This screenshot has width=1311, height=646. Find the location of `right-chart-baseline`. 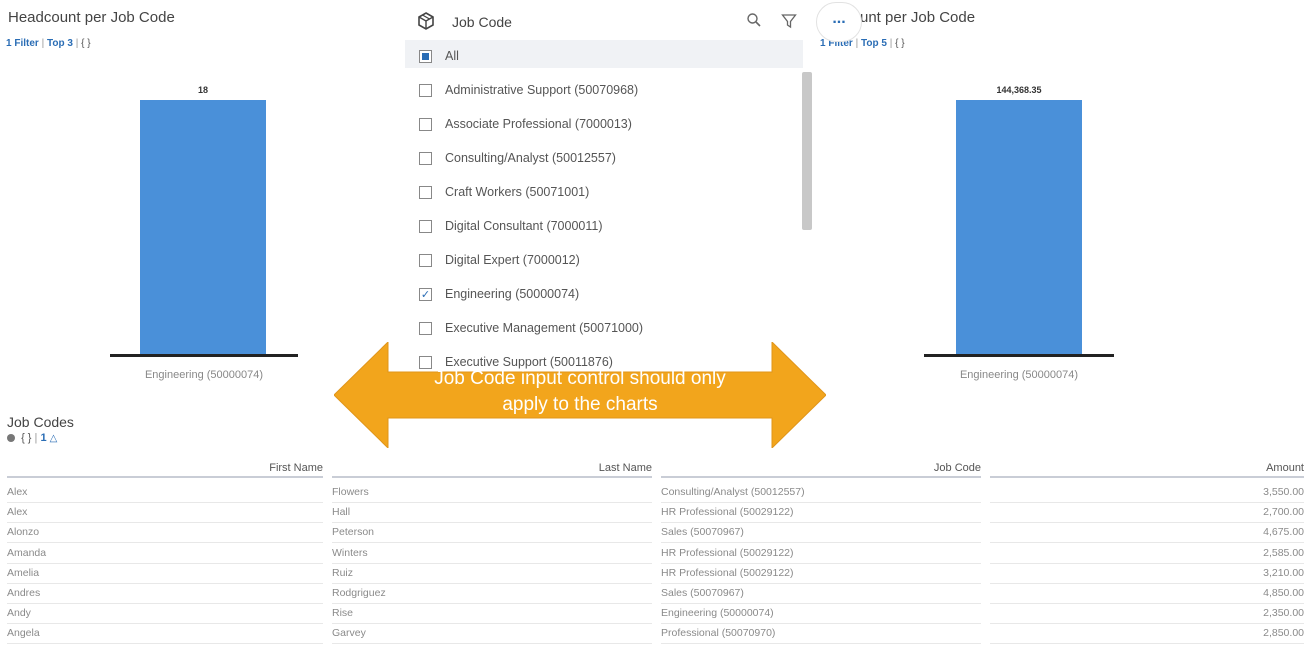

right-chart-baseline is located at coordinates (1019, 355).